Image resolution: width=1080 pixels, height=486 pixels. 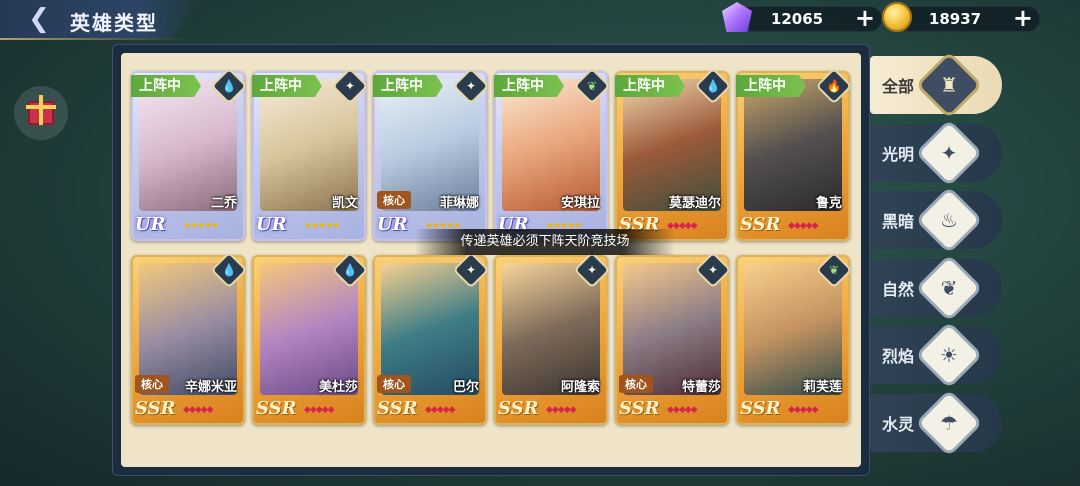 I want to click on hero-card: 上阵中 💧 二乔 UR ★★★★★, so click(x=188, y=156).